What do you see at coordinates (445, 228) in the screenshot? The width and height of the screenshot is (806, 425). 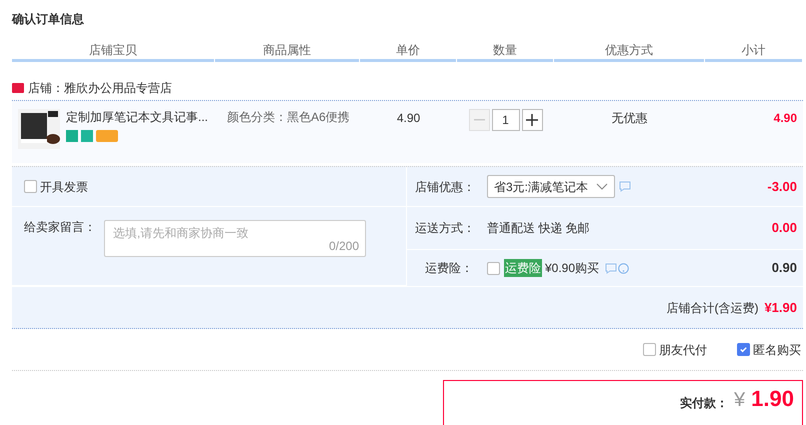 I see `shipping-label: 运送方式：` at bounding box center [445, 228].